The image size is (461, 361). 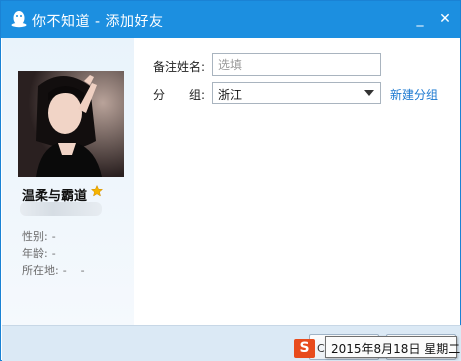 I want to click on new-group-link: 新建分组, so click(x=414, y=94).